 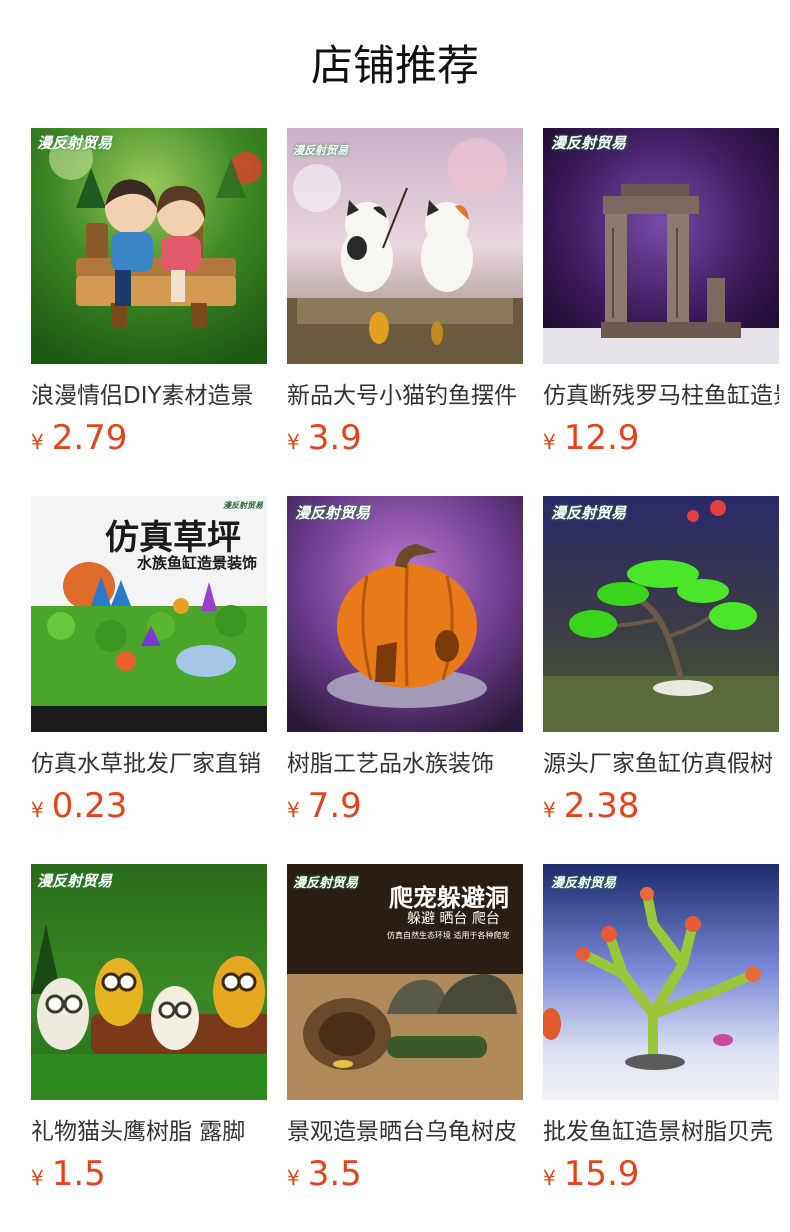 I want to click on product-price: ¥3.5, so click(x=324, y=1174).